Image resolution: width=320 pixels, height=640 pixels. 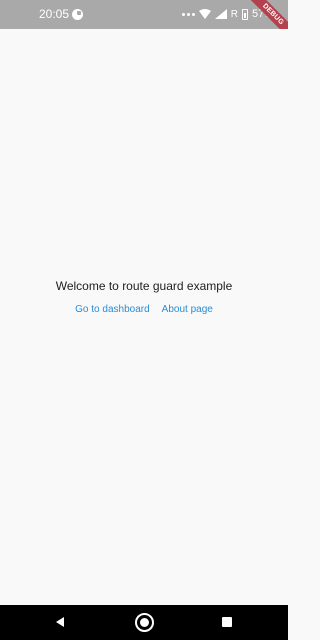 I want to click on welcome-text: Welcome to route guard example, so click(x=144, y=286).